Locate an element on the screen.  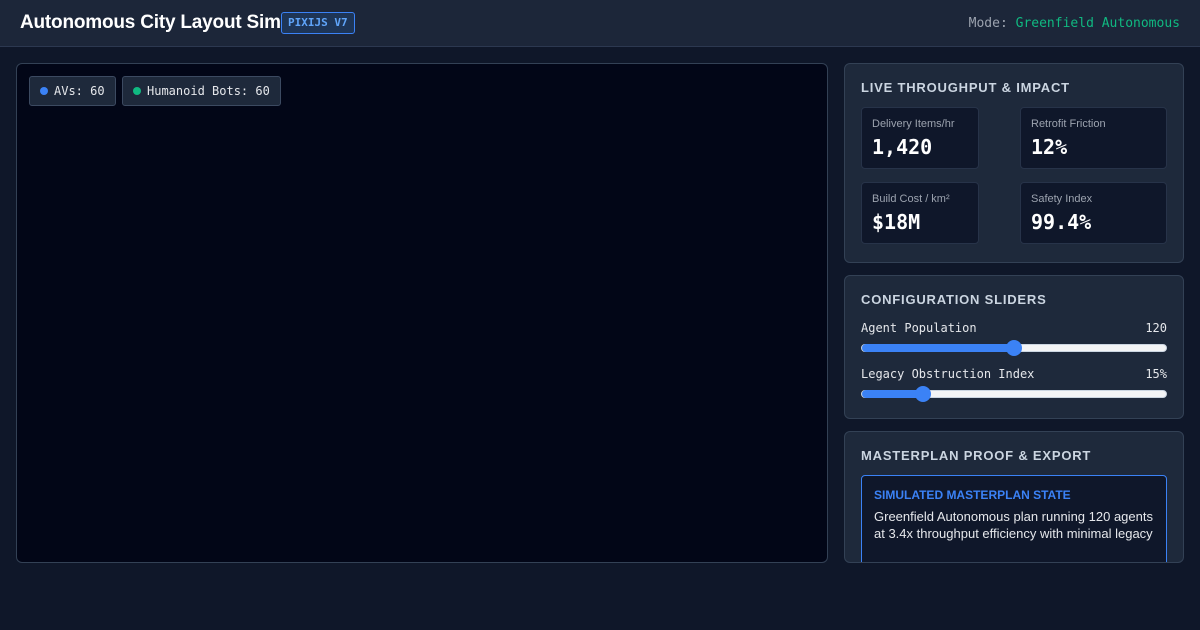
legend-chip-humanoid-bots: Humanoid Bots: 60 is located at coordinates (201, 91).